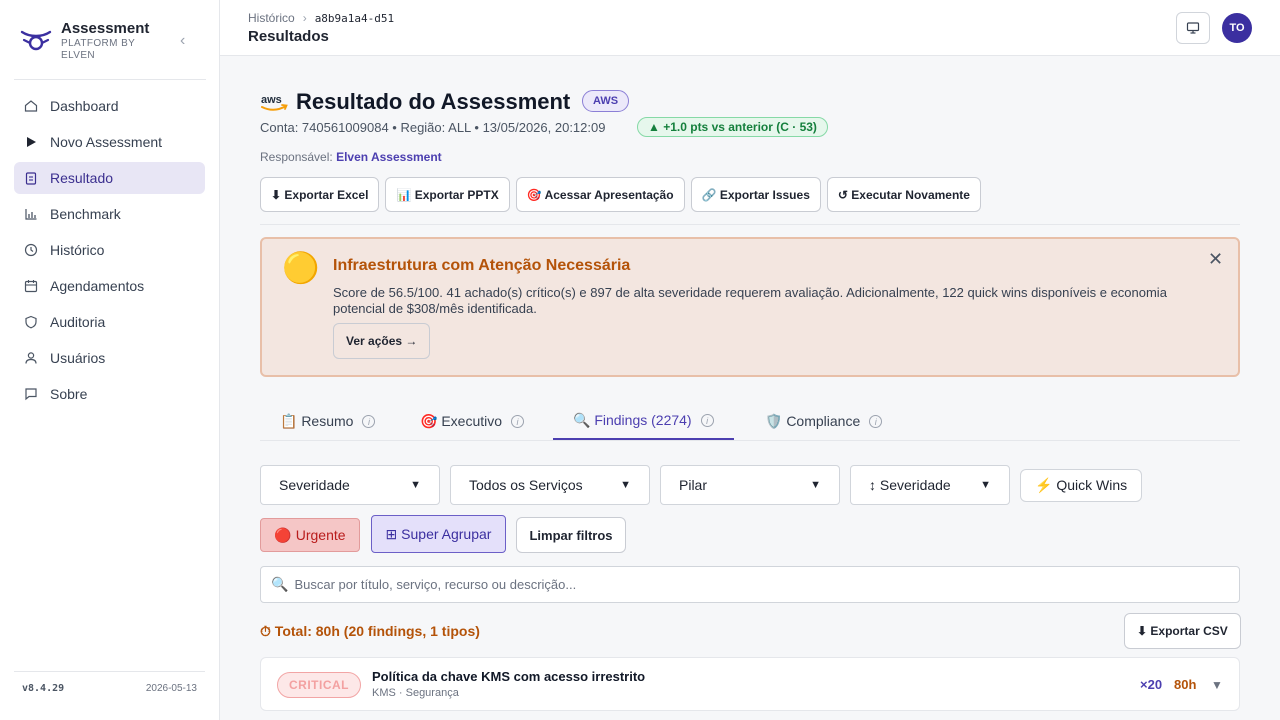 This screenshot has height=720, width=1280. Describe the element at coordinates (447, 194) in the screenshot. I see `export-pptx-button: 📊 Exportar PPTX` at that location.